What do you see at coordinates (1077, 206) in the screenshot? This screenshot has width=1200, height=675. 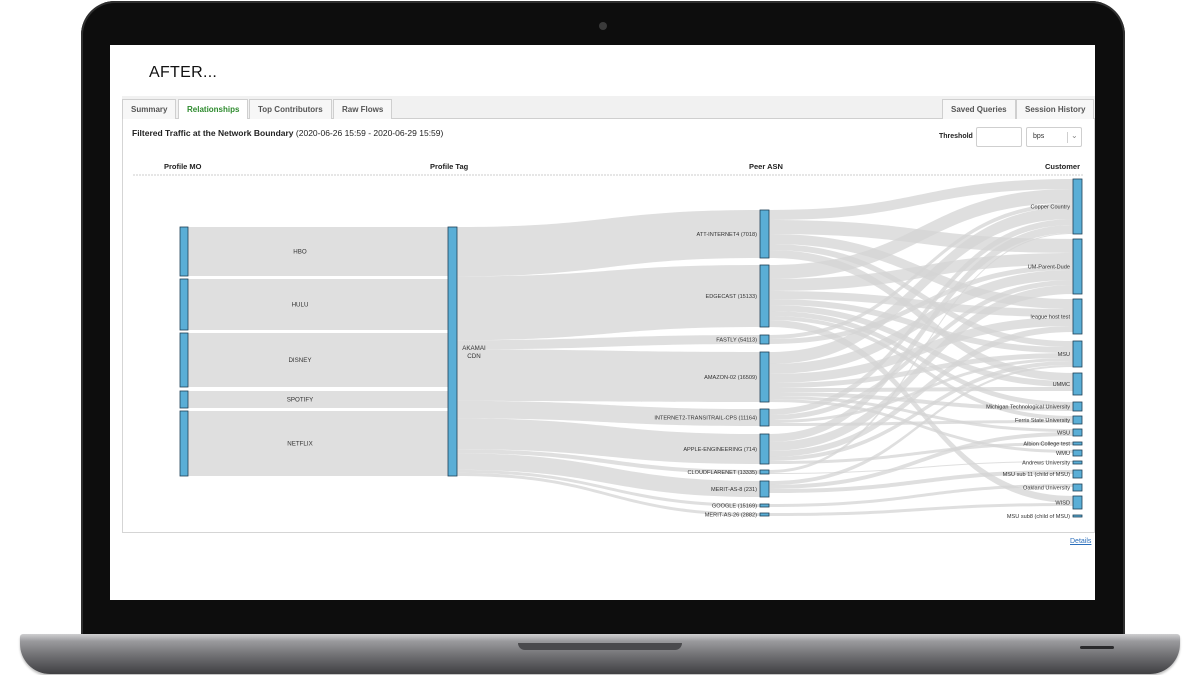 I see `node-customer-copper-country` at bounding box center [1077, 206].